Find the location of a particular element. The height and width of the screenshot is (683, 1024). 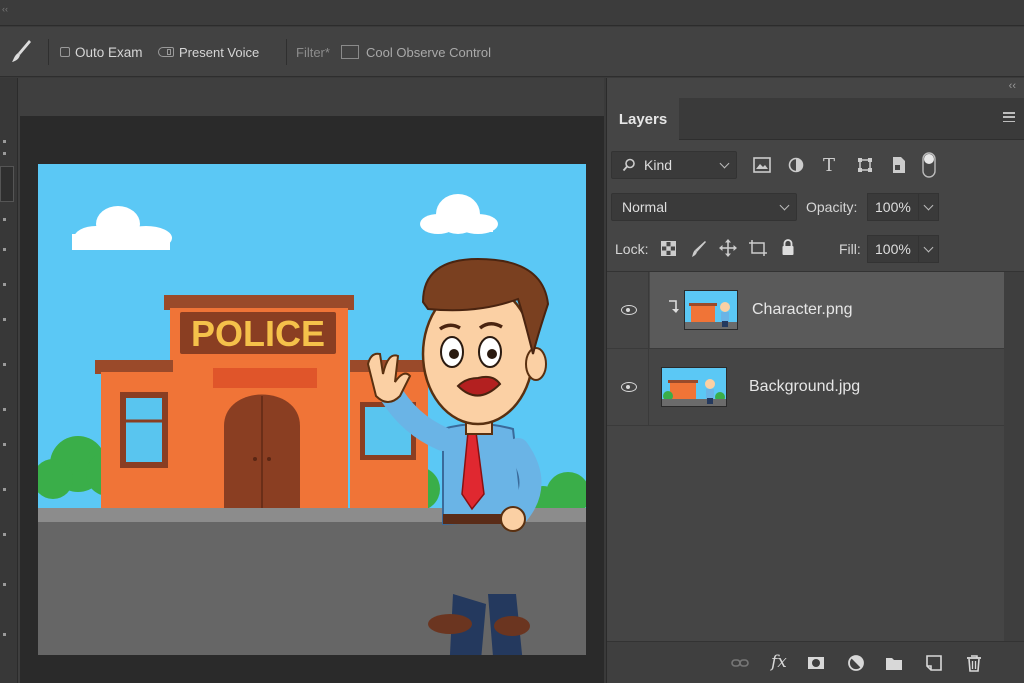

blend-mode-dropdown: Normal is located at coordinates (704, 207).